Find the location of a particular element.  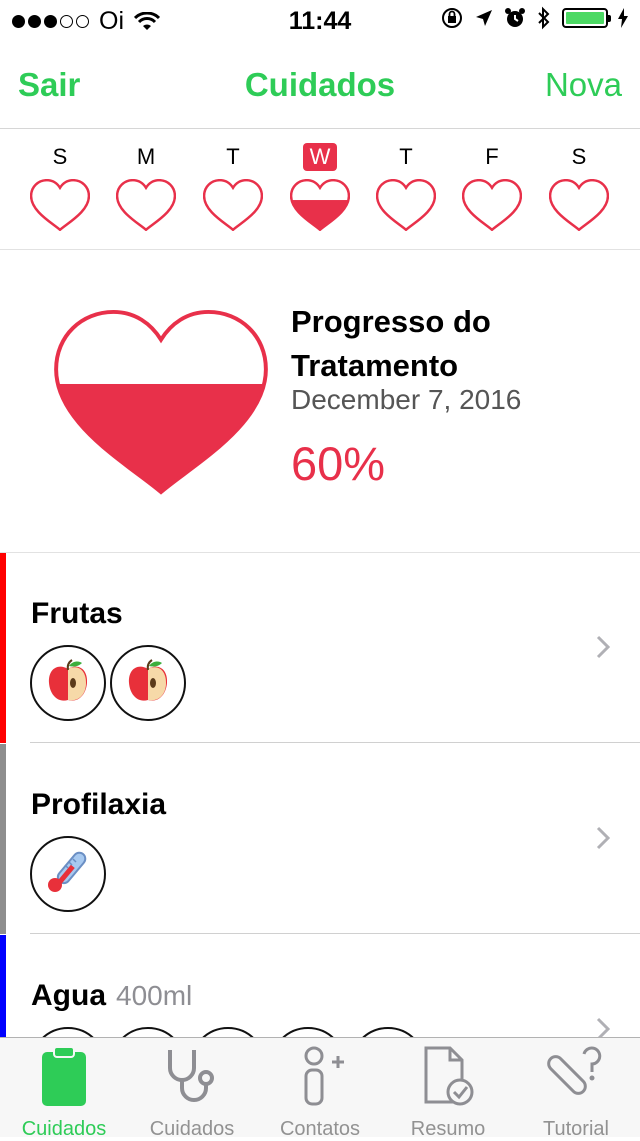

alarm-icon is located at coordinates (515, 17).